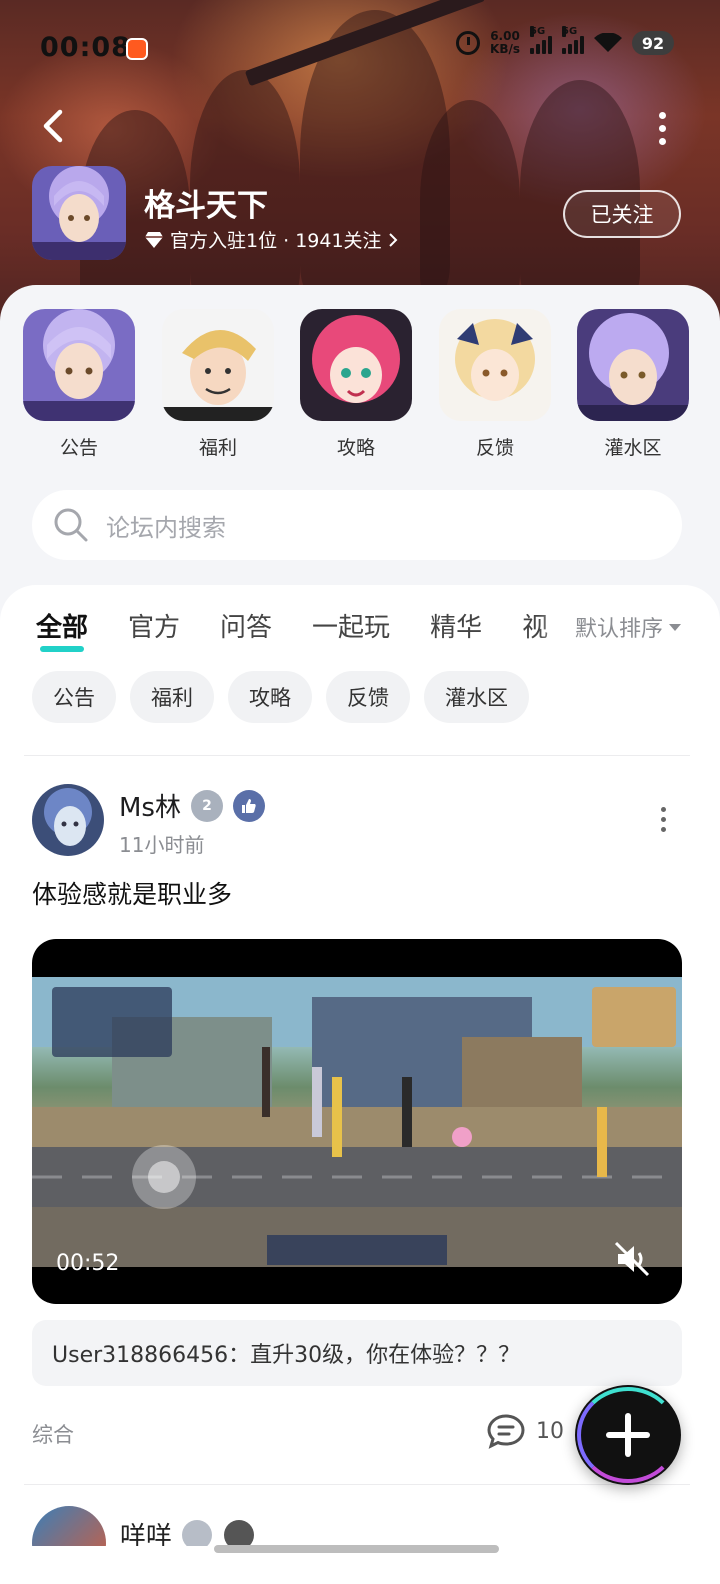 This screenshot has width=720, height=1584. I want to click on status-bar: 00:08 6.00 KB/s 5G 5G 92, so click(360, 48).